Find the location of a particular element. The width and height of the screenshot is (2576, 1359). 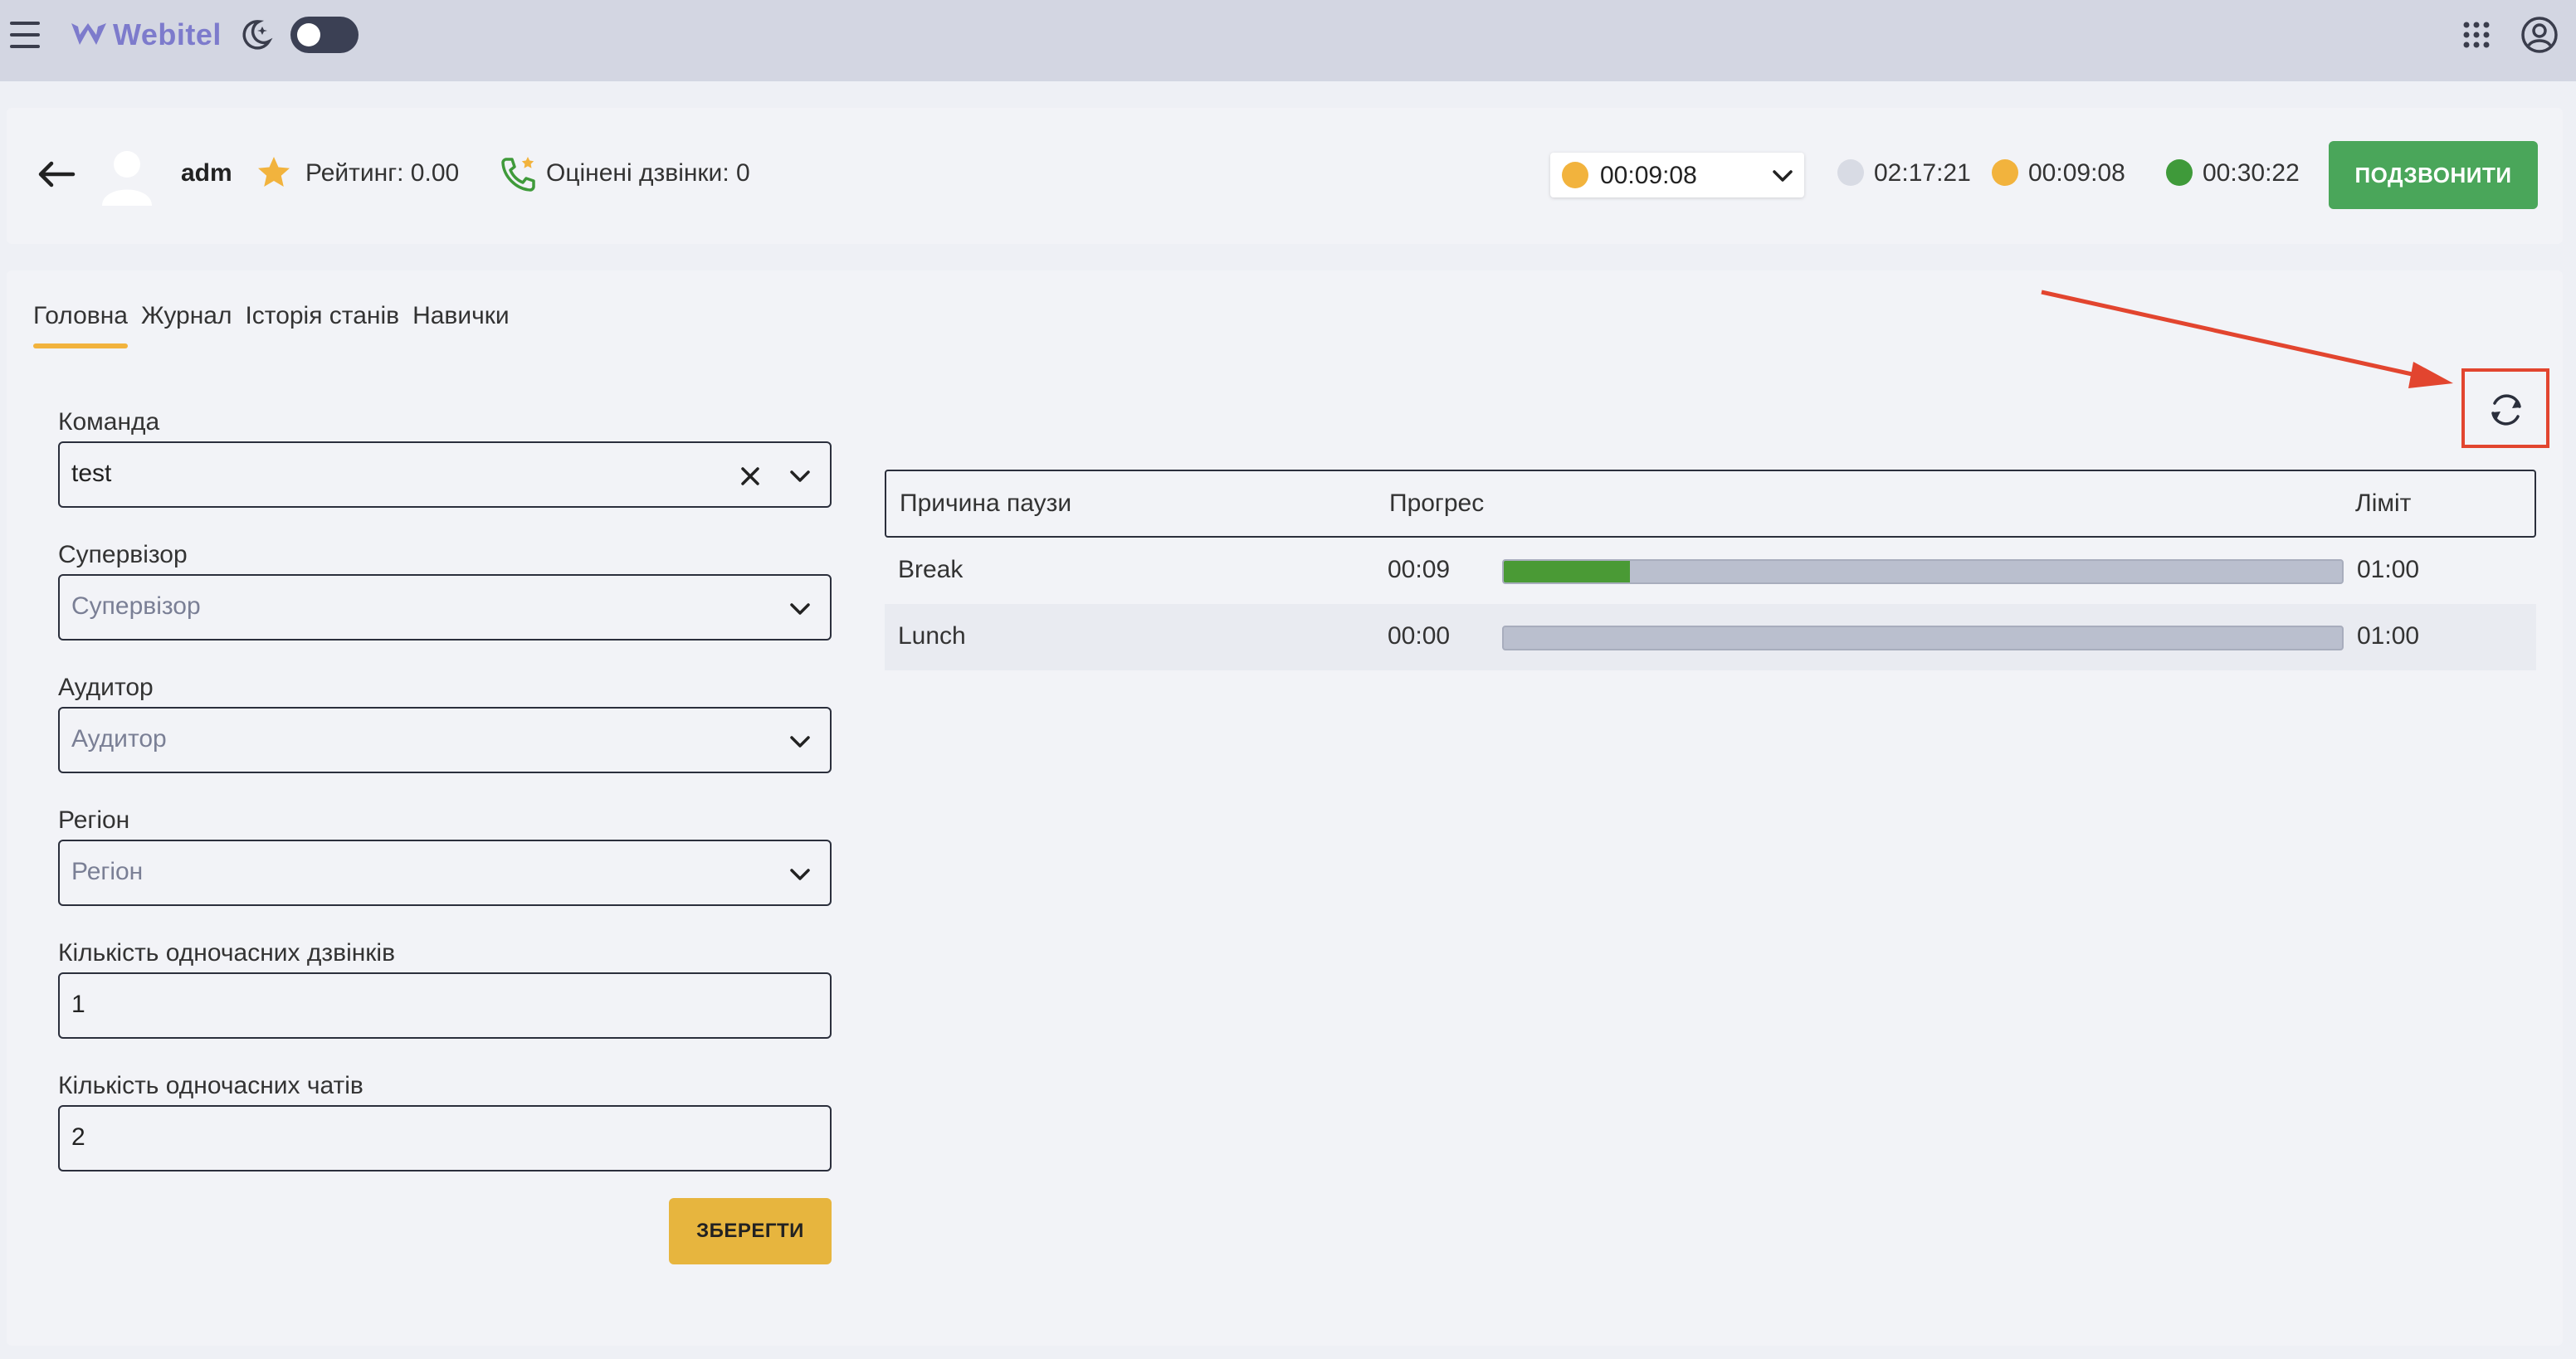

avatar-icon is located at coordinates (127, 178).